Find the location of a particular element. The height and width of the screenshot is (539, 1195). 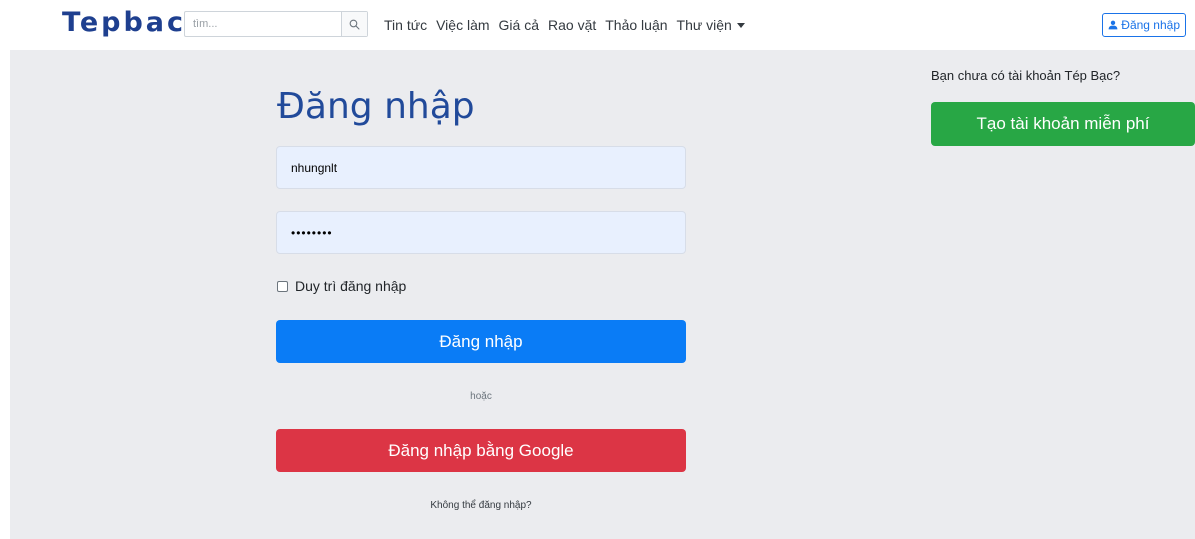

search-icon is located at coordinates (354, 24).